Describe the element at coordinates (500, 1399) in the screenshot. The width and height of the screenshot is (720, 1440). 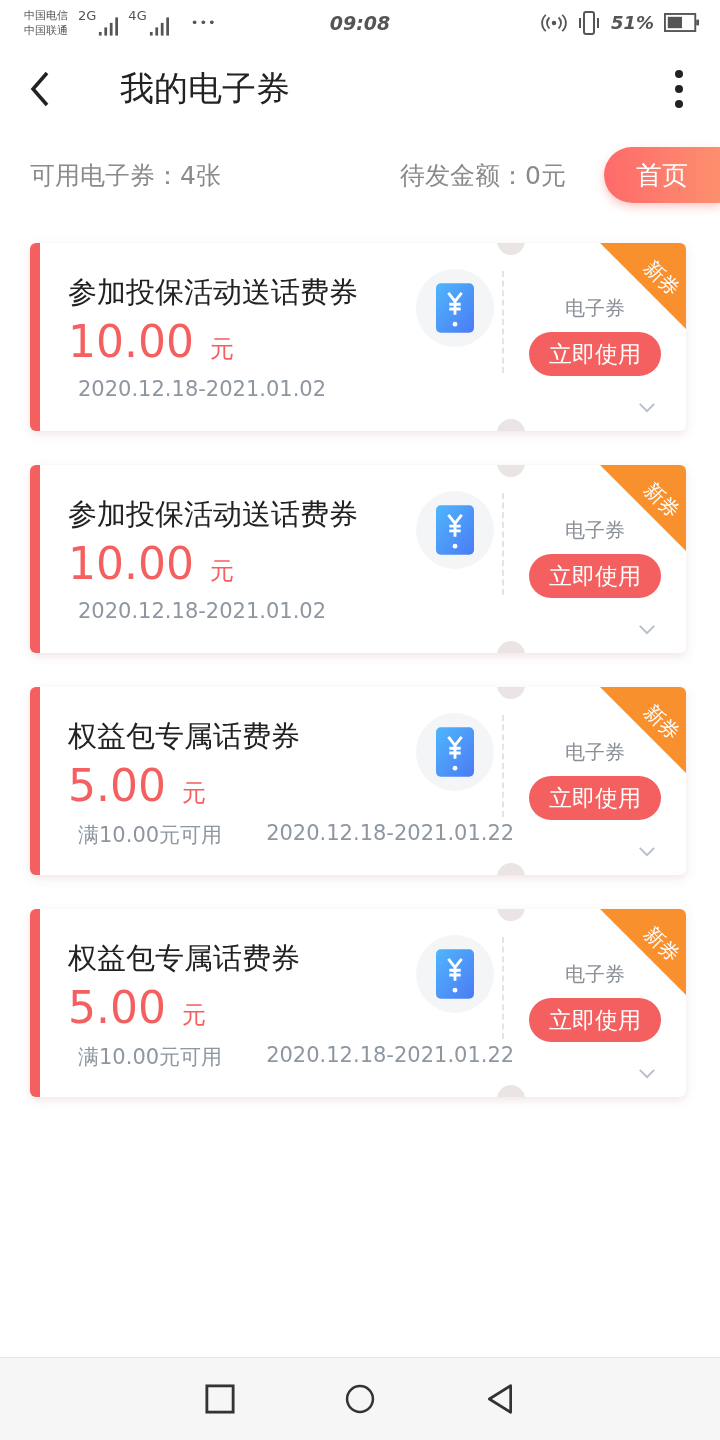
I see `back-nav-icon` at that location.